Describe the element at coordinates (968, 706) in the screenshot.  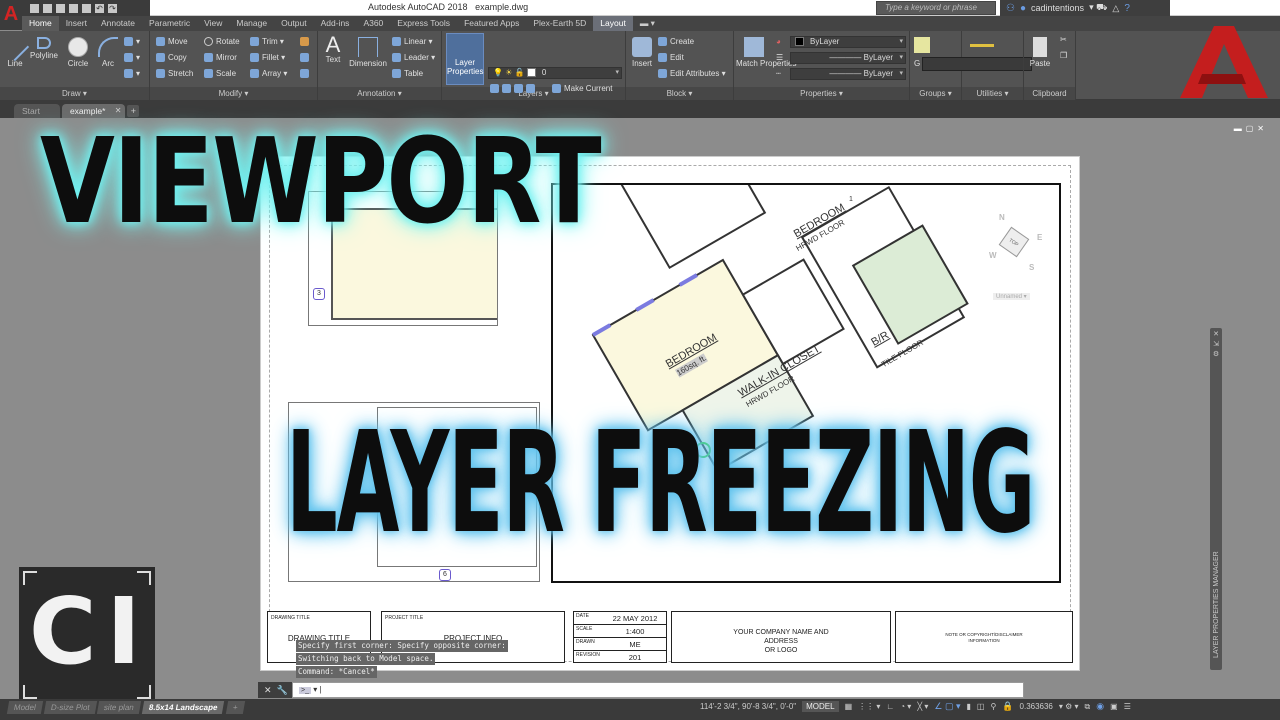
I see `lineweight-toggle-icon: ▮` at that location.